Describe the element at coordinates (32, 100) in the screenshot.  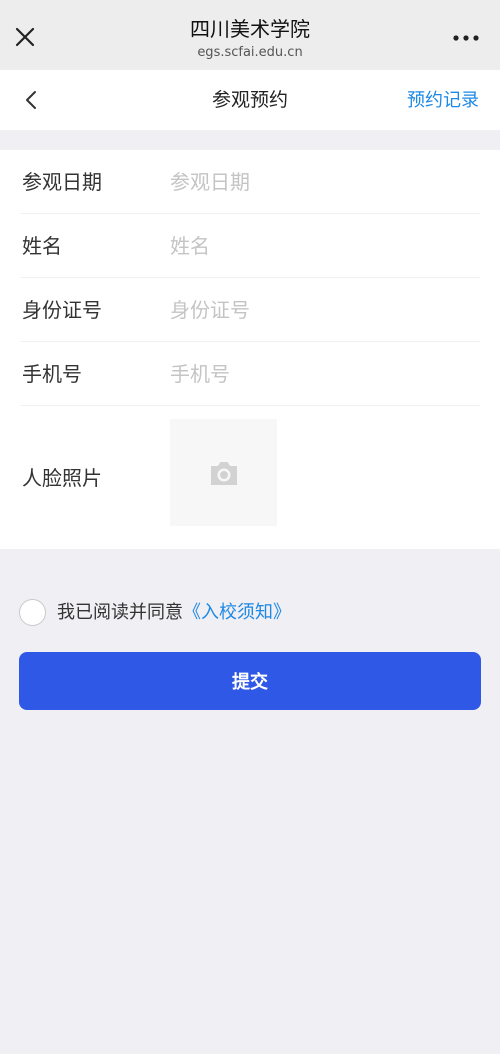
I see `back-icon` at that location.